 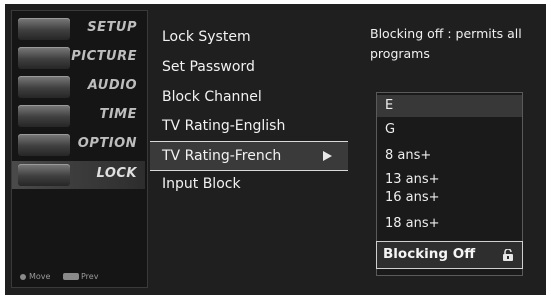 What do you see at coordinates (44, 145) in the screenshot?
I see `option-icon` at bounding box center [44, 145].